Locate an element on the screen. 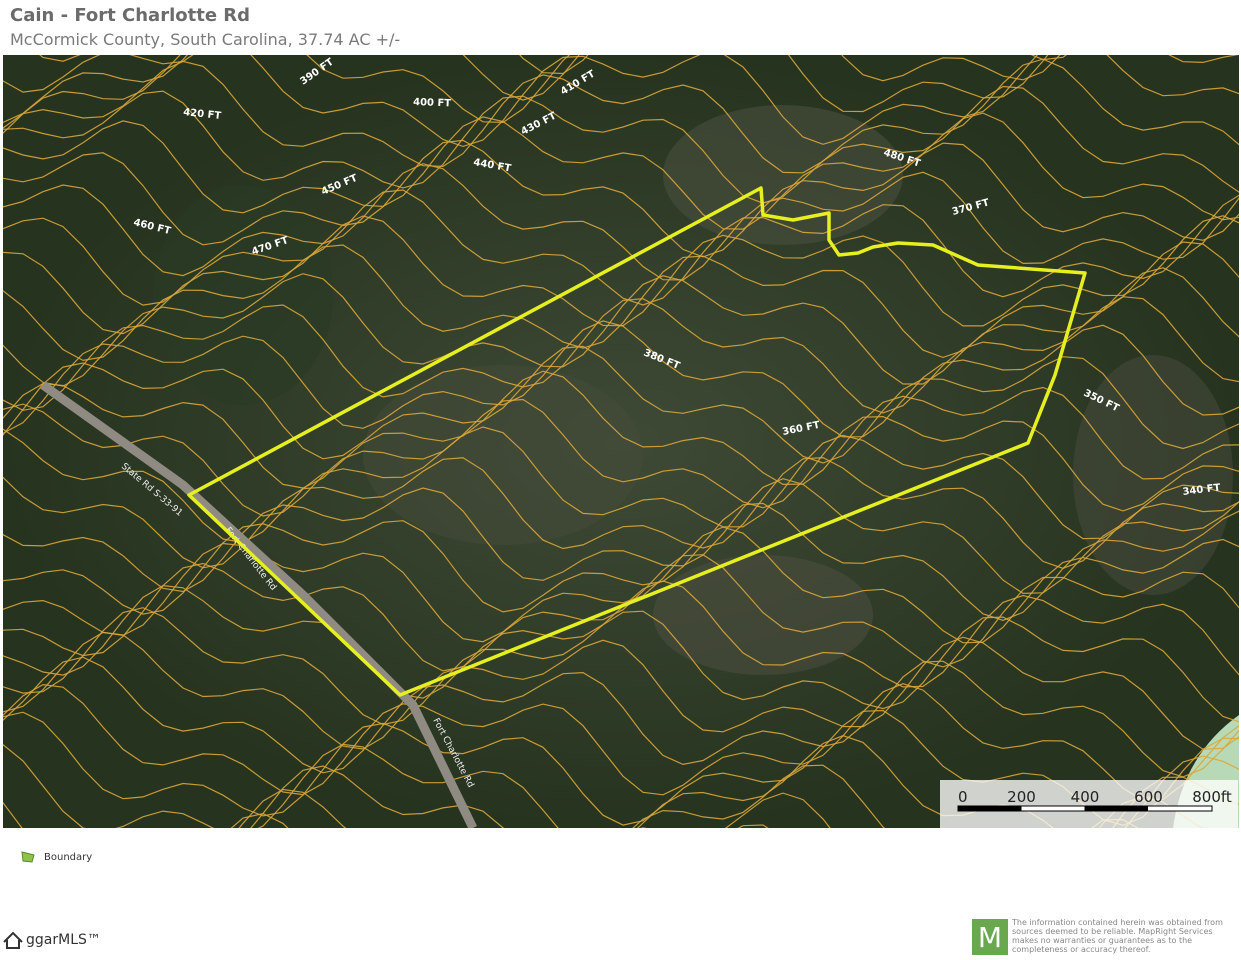  scale-tick-label: 800ft is located at coordinates (1212, 797).